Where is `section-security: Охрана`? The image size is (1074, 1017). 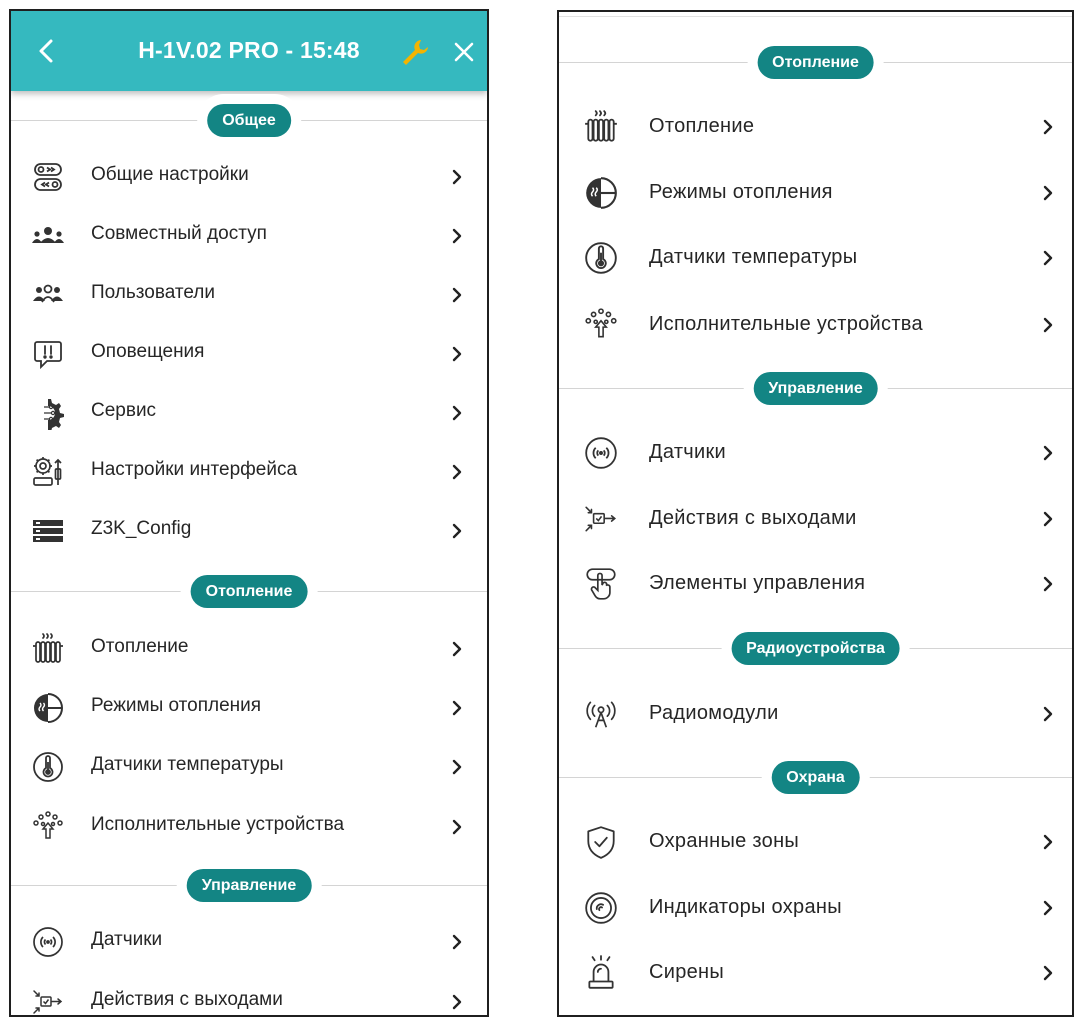
section-security: Охрана is located at coordinates (815, 778).